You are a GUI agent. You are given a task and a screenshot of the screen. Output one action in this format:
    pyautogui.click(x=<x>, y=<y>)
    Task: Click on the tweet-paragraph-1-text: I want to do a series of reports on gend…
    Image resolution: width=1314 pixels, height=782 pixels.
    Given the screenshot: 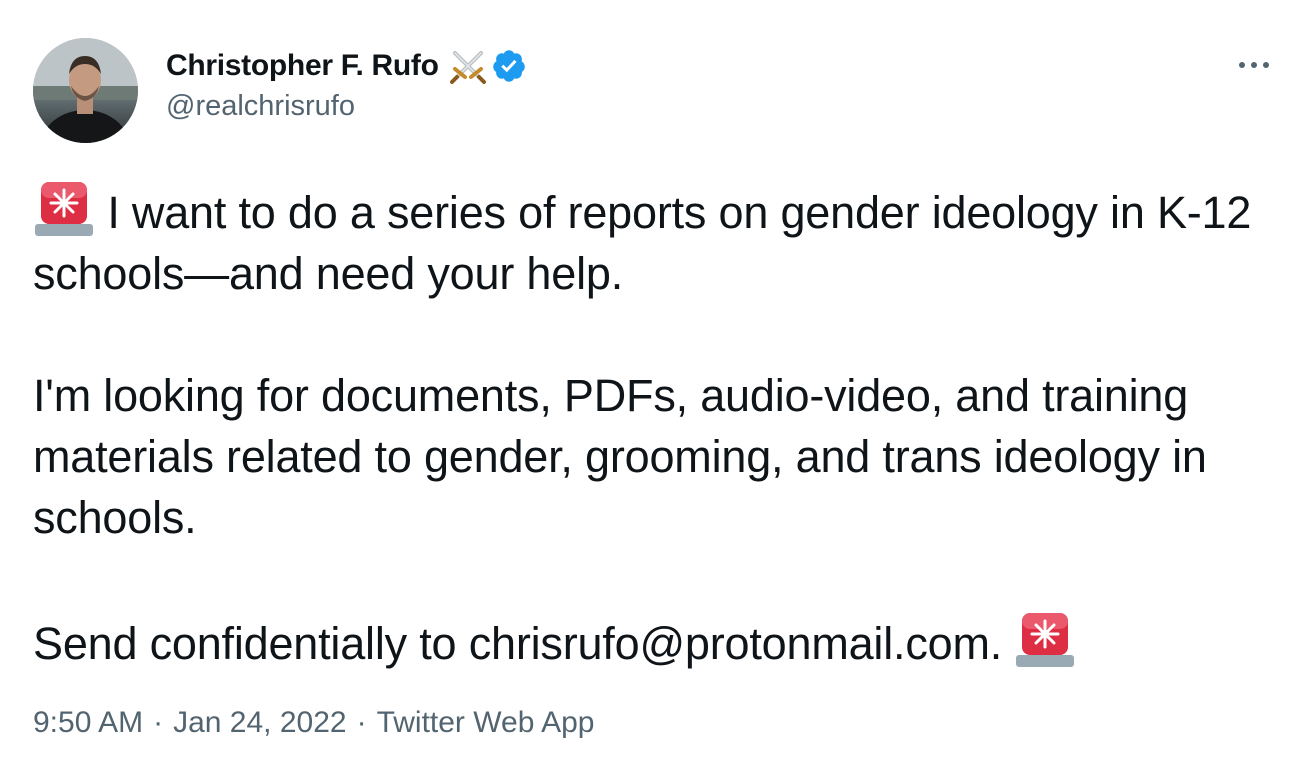 What is the action you would take?
    pyautogui.click(x=642, y=243)
    